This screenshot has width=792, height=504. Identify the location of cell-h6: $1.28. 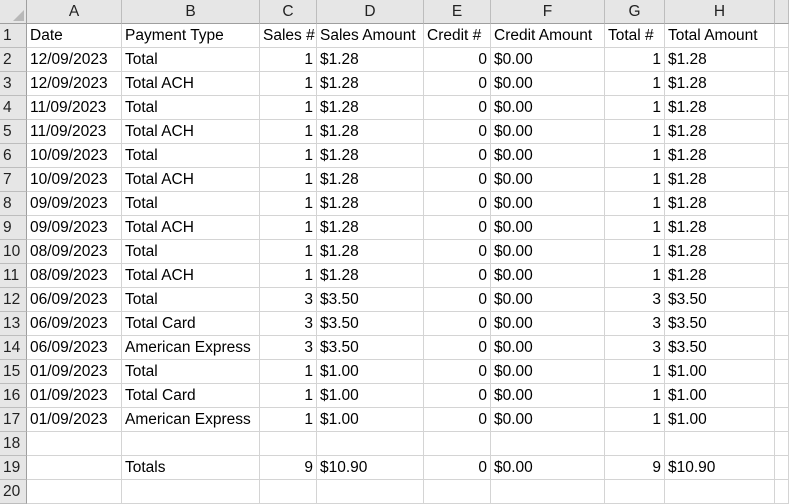
(720, 156).